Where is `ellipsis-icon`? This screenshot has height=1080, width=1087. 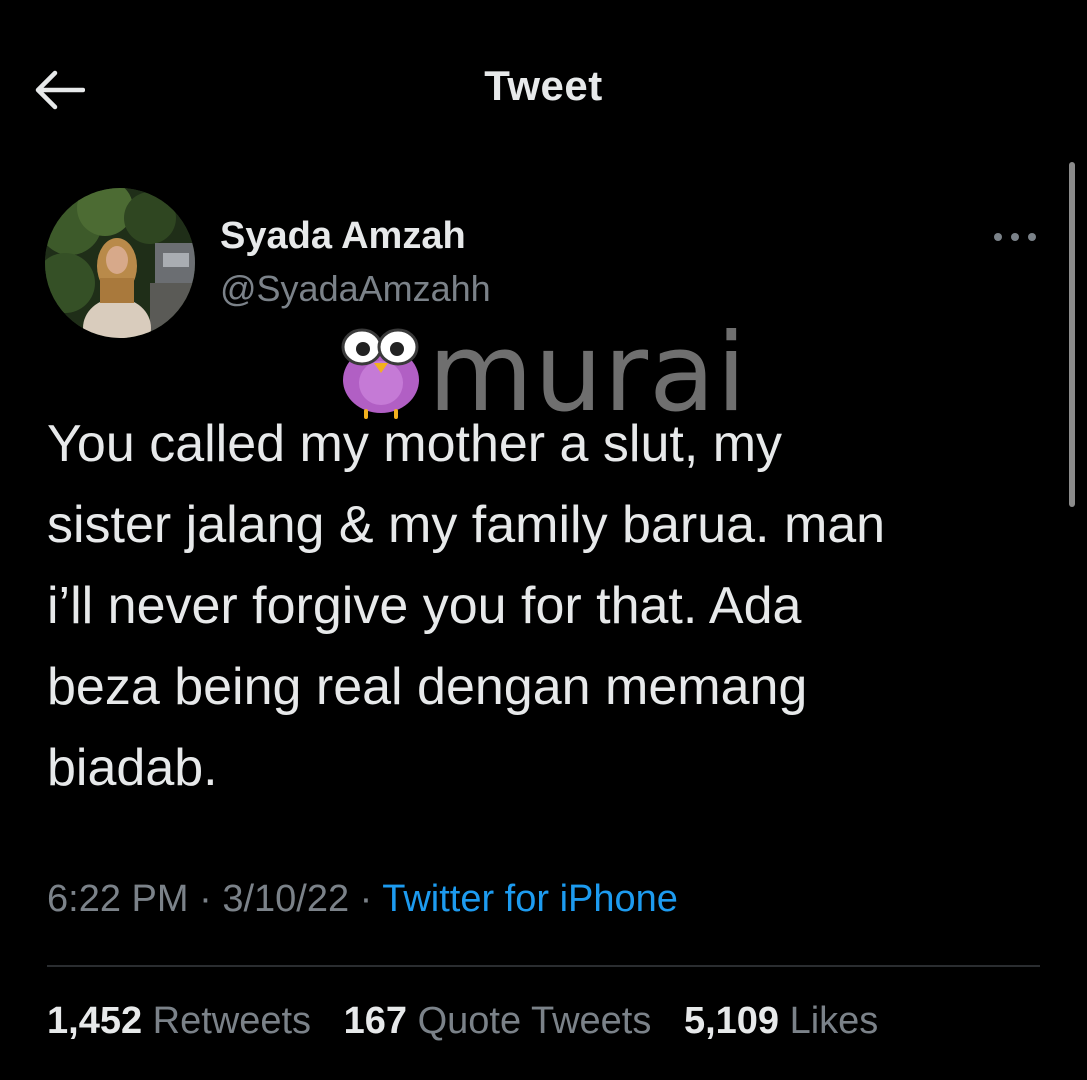 ellipsis-icon is located at coordinates (1015, 237).